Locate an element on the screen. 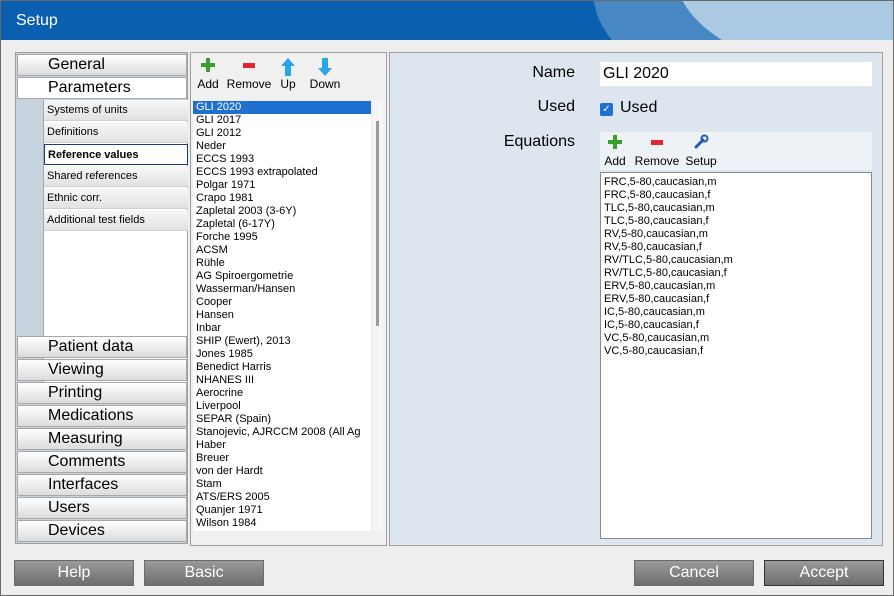  scrollbar-thumb is located at coordinates (377, 223).